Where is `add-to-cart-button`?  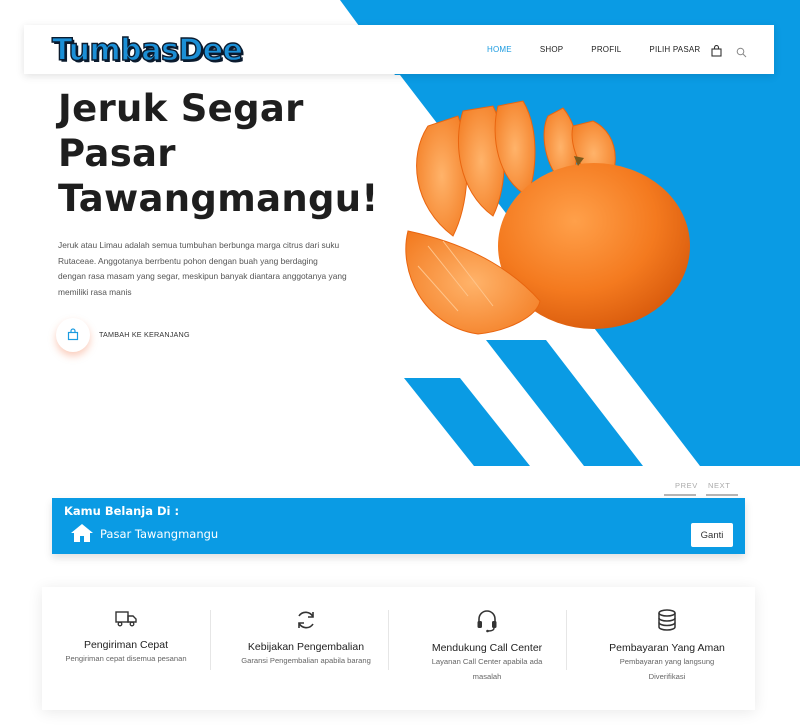
add-to-cart-button is located at coordinates (73, 335).